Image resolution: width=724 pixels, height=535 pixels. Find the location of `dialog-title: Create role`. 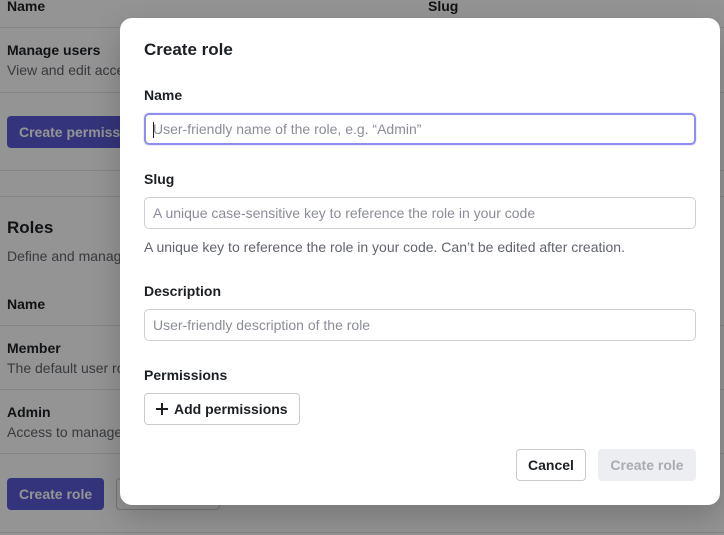

dialog-title: Create role is located at coordinates (188, 49).